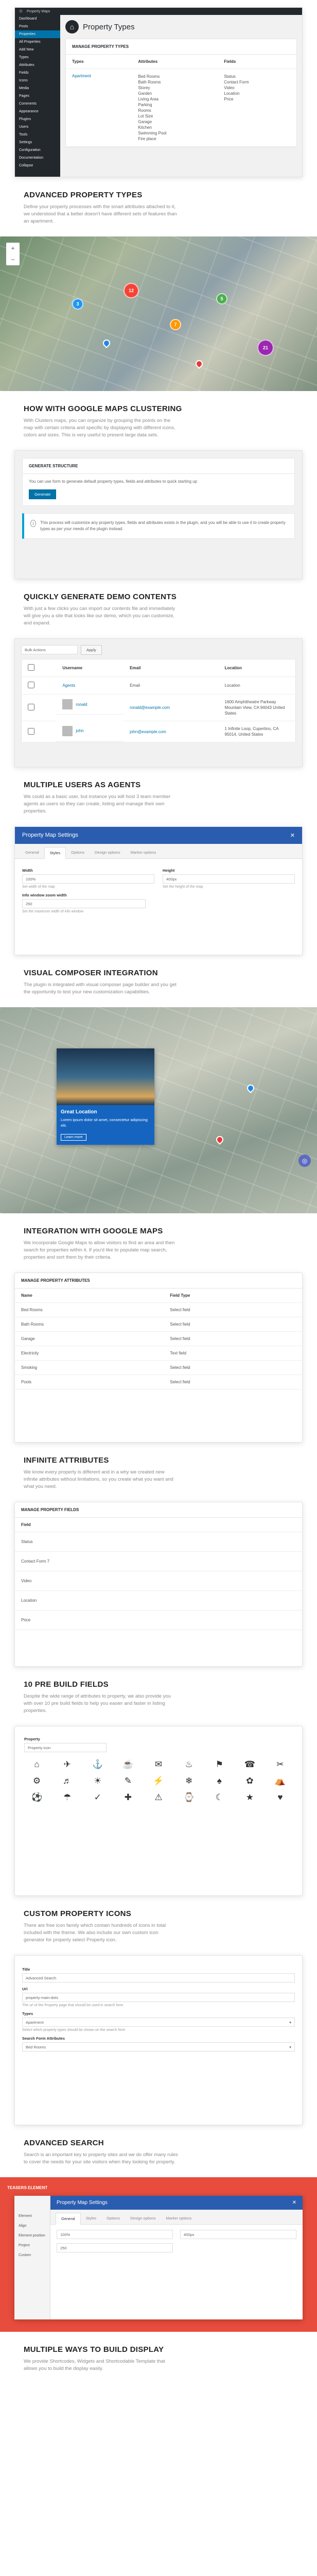  What do you see at coordinates (37, 96) in the screenshot?
I see `sidebar-item: Pages` at bounding box center [37, 96].